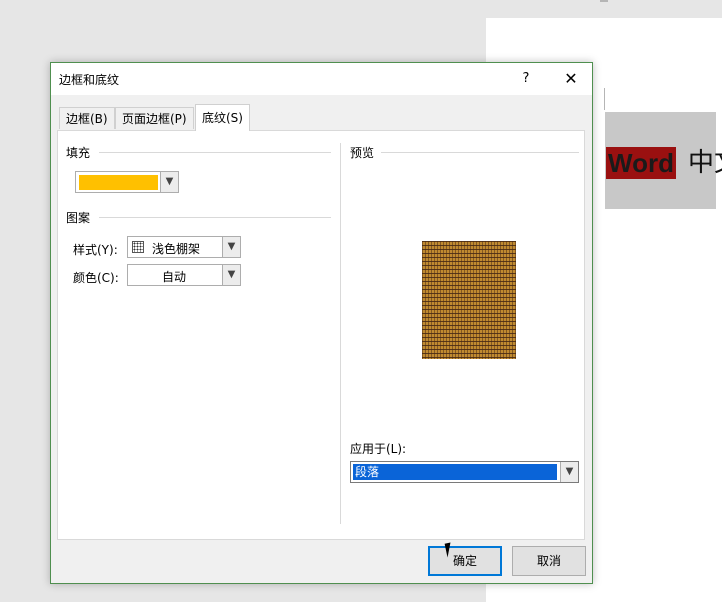 The width and height of the screenshot is (722, 602). What do you see at coordinates (222, 117) in the screenshot?
I see `tab-shading: 底纹(S)` at bounding box center [222, 117].